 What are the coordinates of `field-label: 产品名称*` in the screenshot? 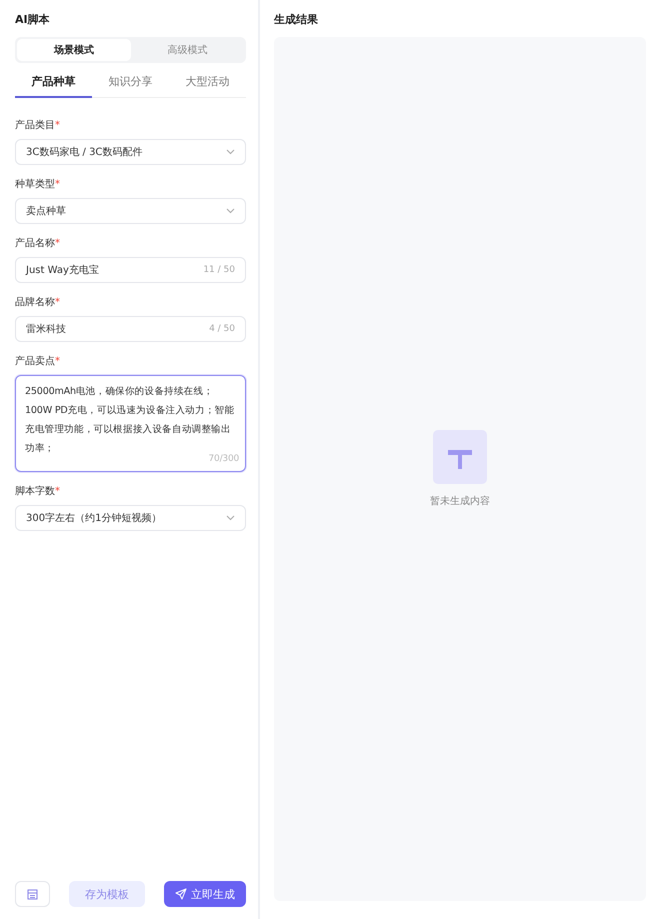 It's located at (38, 243).